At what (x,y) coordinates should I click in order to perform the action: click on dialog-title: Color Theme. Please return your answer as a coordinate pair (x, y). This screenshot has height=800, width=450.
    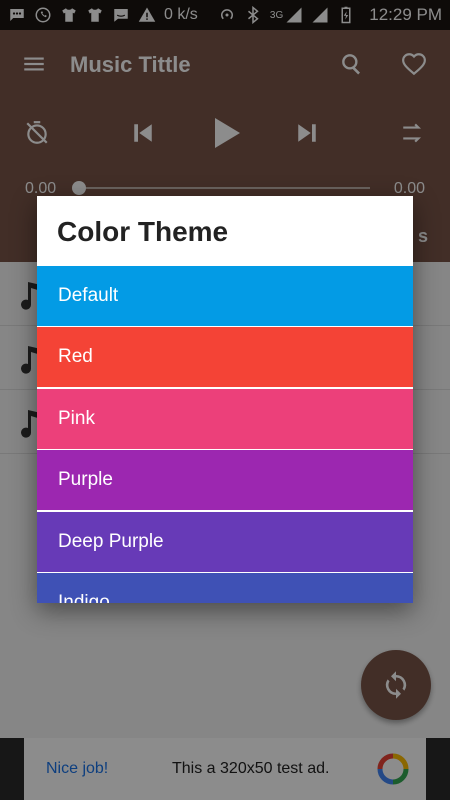
    Looking at the image, I should click on (143, 231).